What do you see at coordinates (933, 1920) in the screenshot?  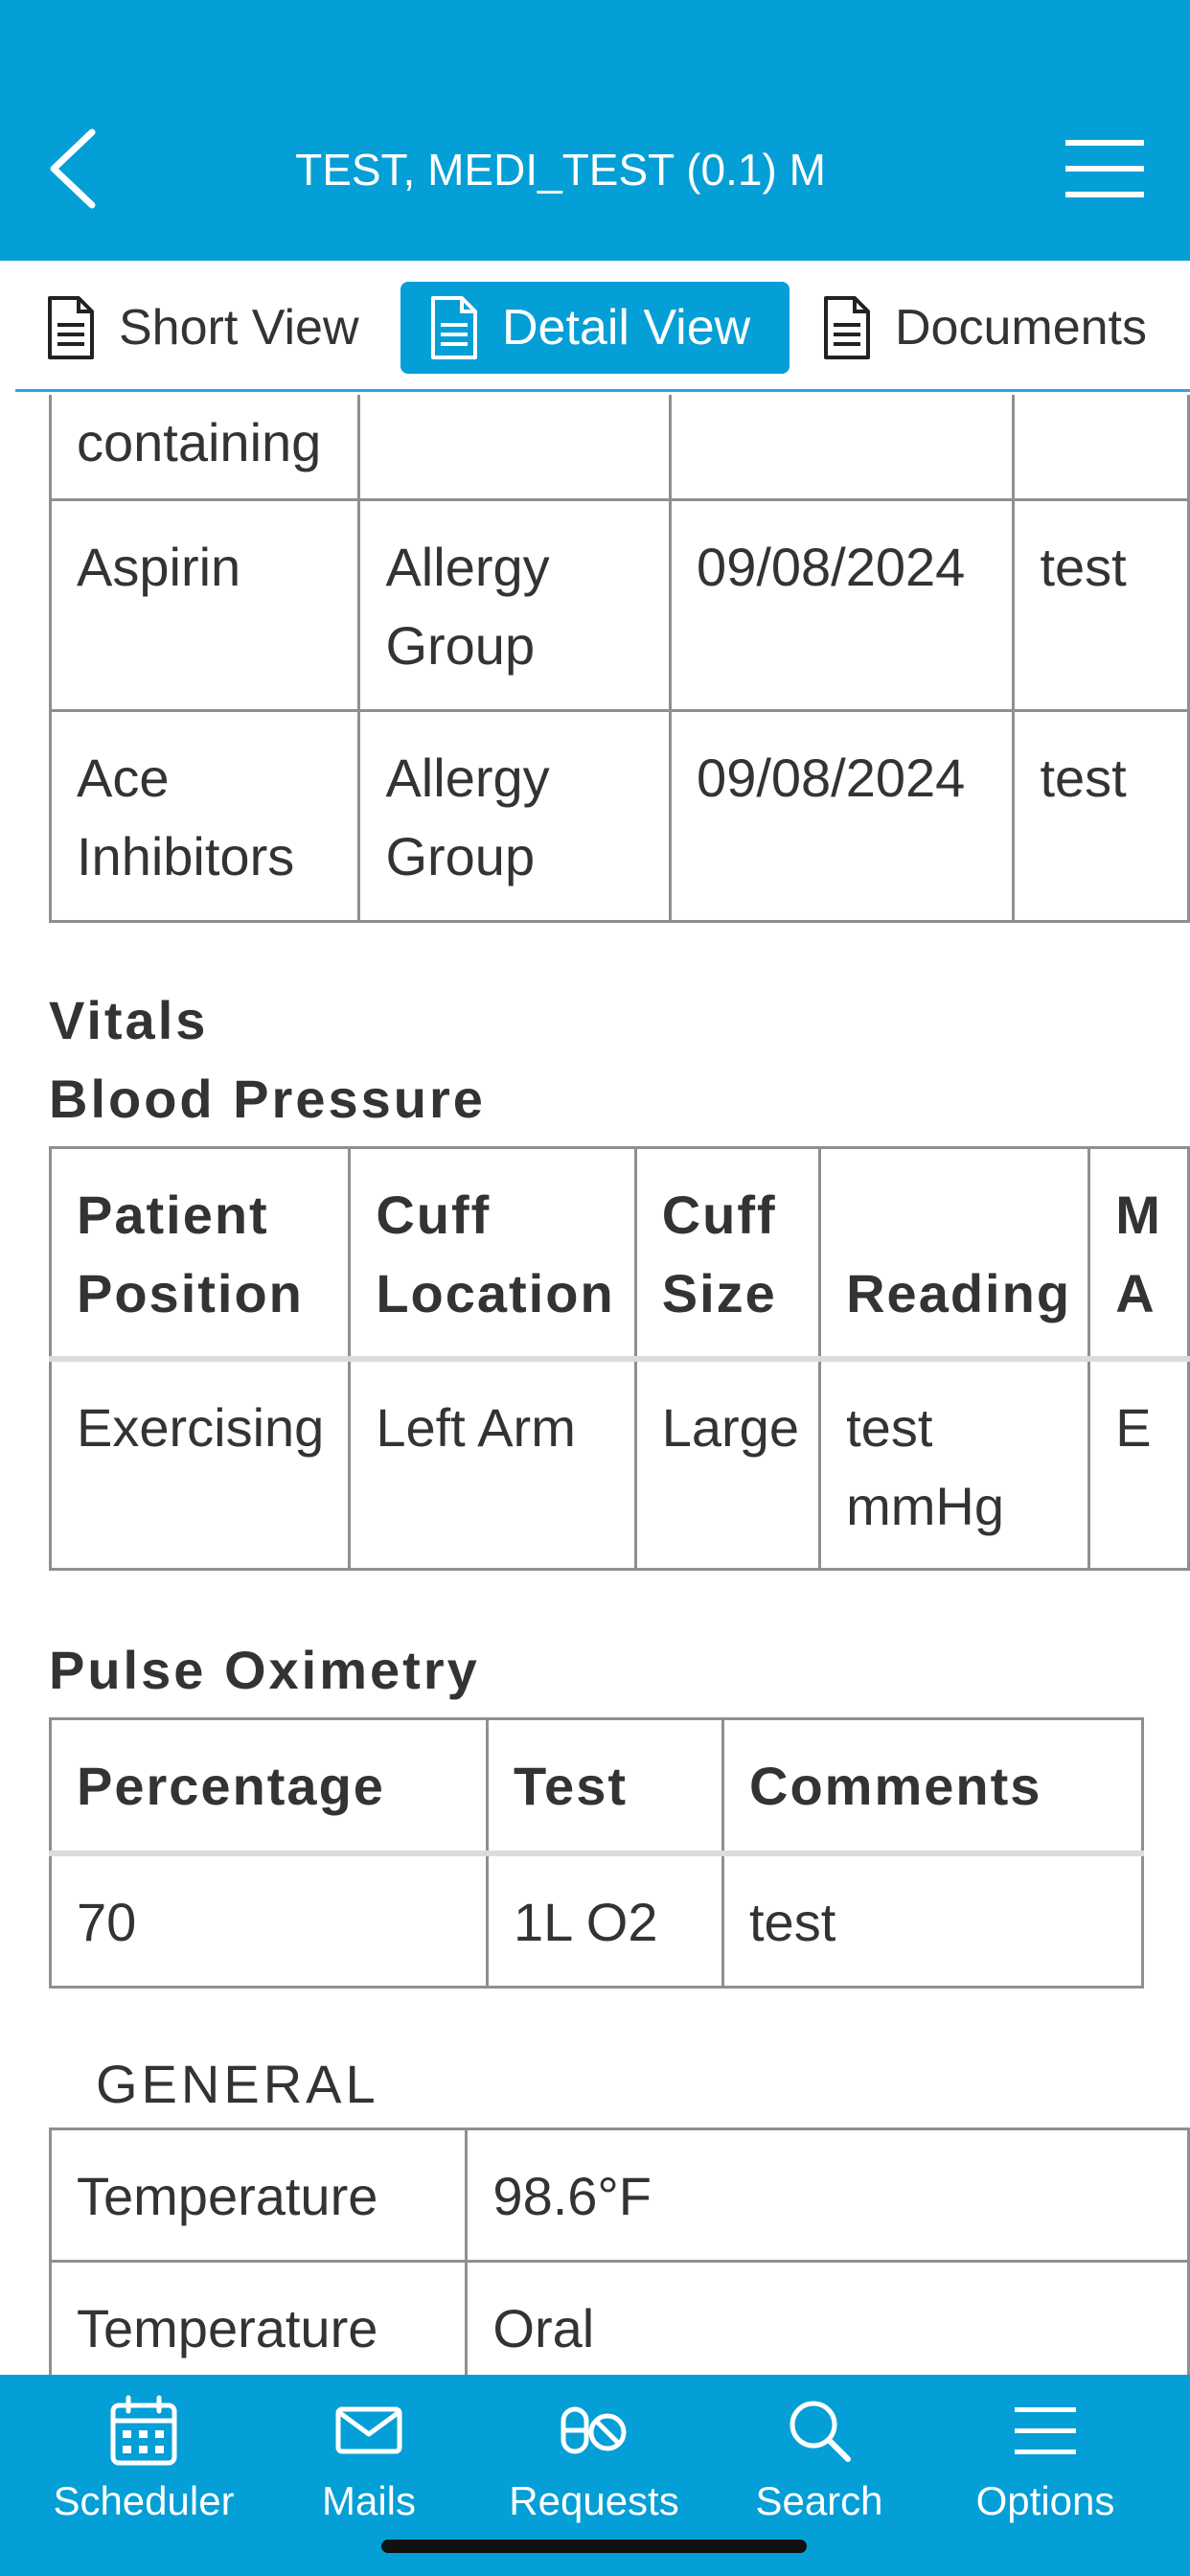 I see `comments-cell: test` at bounding box center [933, 1920].